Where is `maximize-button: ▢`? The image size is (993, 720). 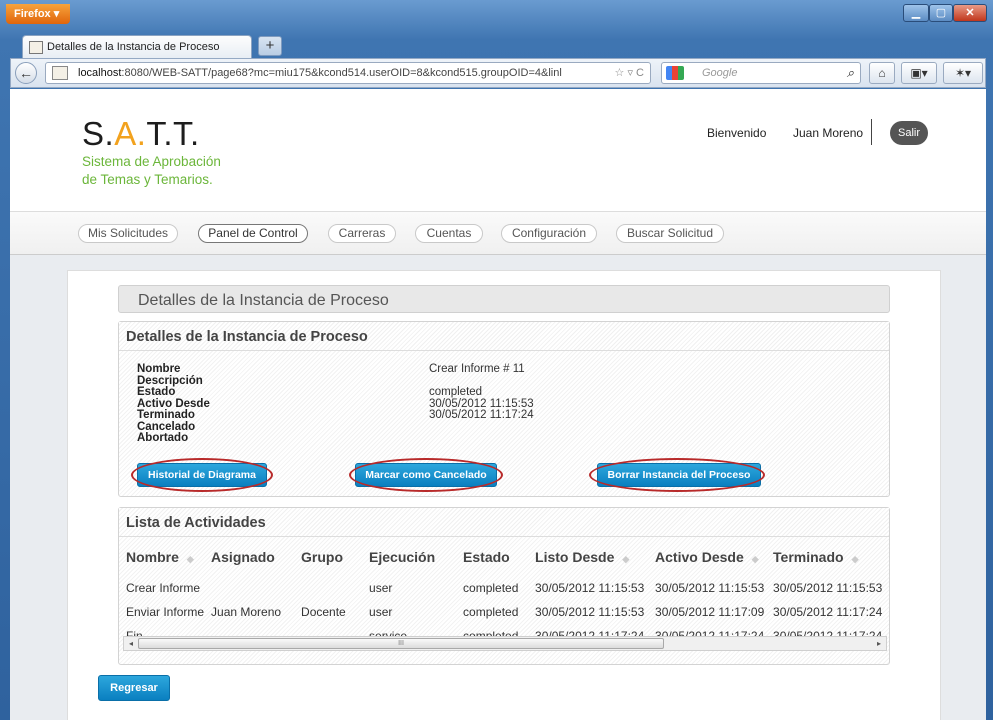
maximize-button: ▢ is located at coordinates (941, 13).